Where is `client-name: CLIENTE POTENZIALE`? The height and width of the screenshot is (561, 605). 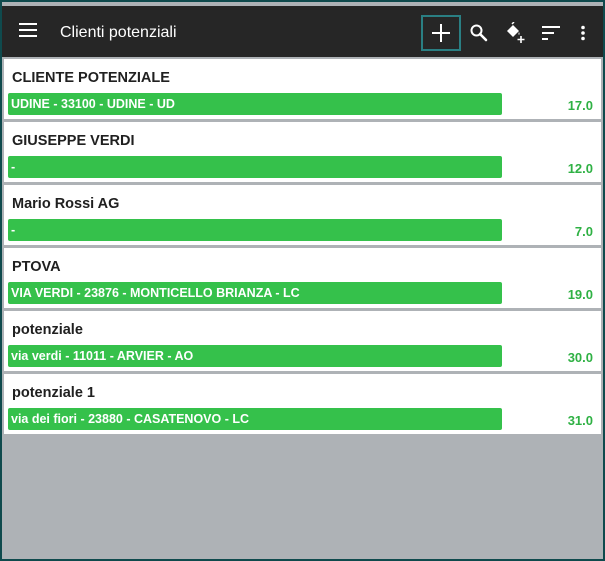
client-name: CLIENTE POTENZIALE is located at coordinates (91, 78).